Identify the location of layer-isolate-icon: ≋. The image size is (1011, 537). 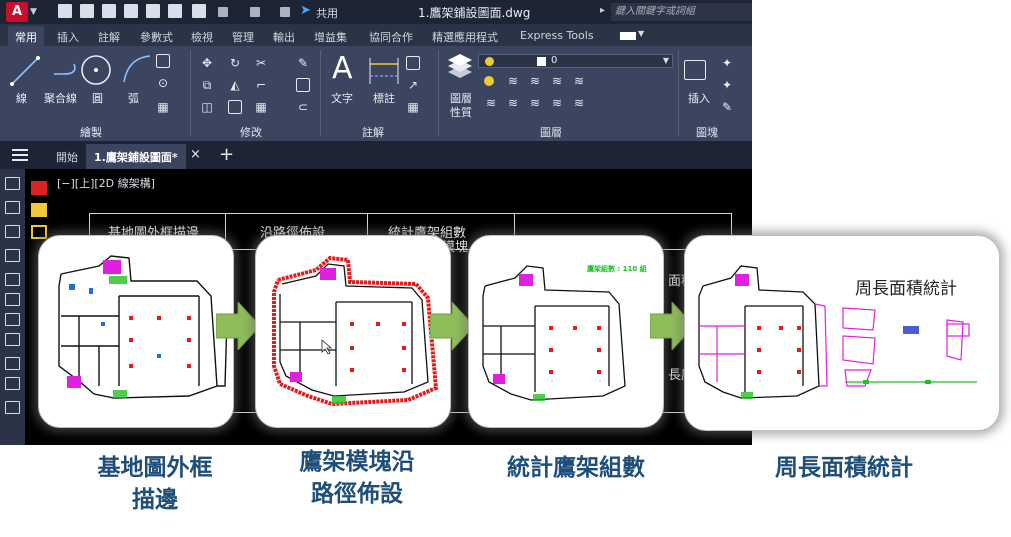
(513, 81).